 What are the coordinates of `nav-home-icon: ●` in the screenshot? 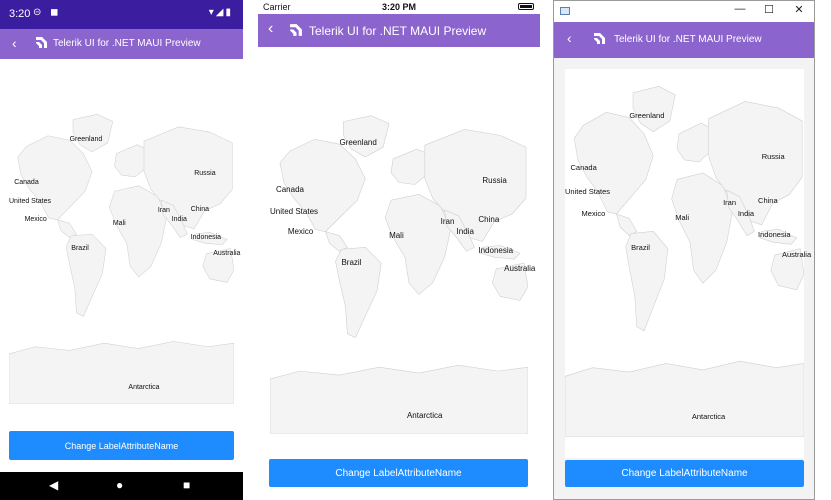 It's located at (119, 485).